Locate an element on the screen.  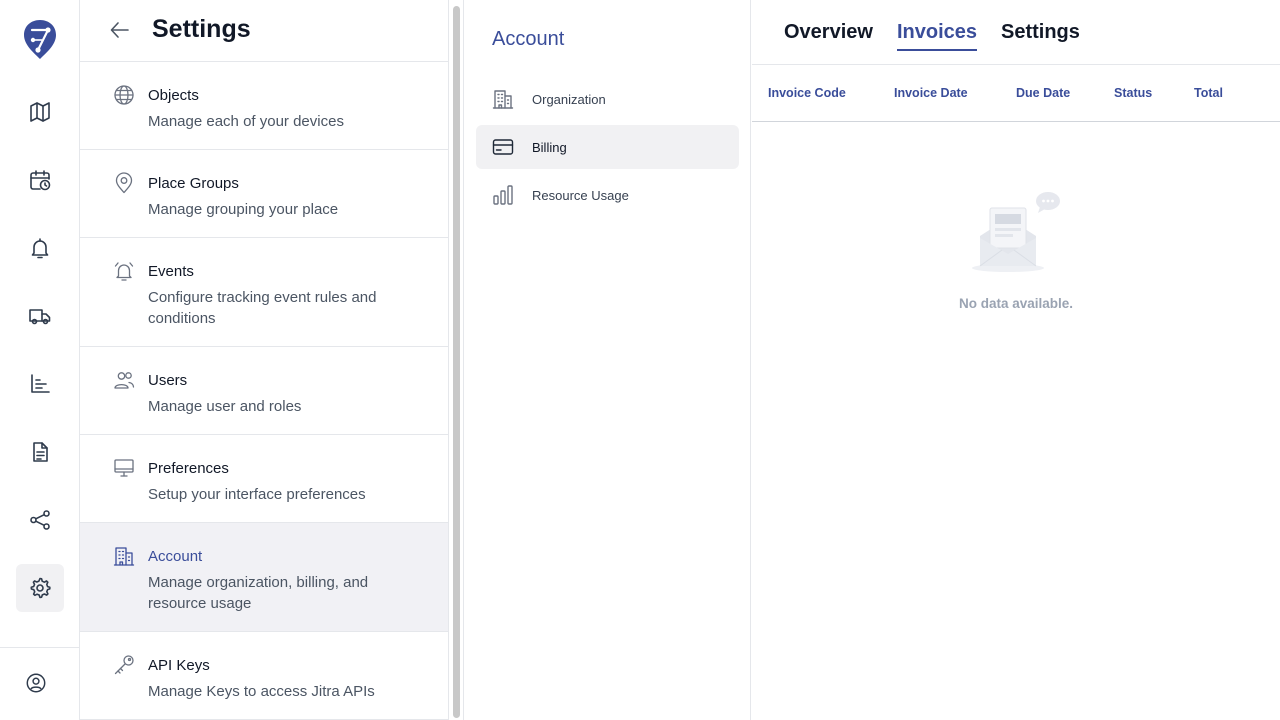
empty-state: No data available. is located at coordinates (1016, 249).